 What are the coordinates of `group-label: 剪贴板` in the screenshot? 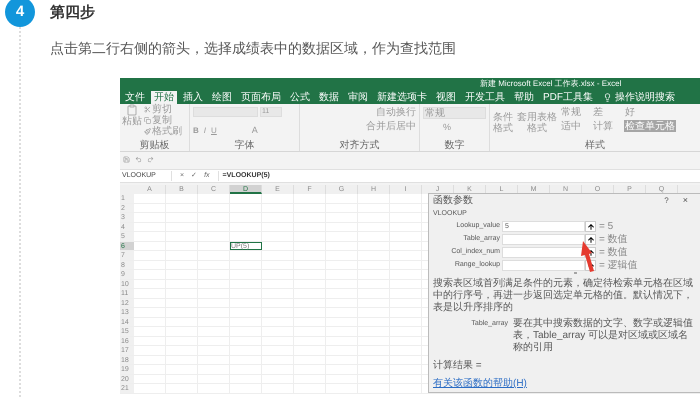 It's located at (154, 145).